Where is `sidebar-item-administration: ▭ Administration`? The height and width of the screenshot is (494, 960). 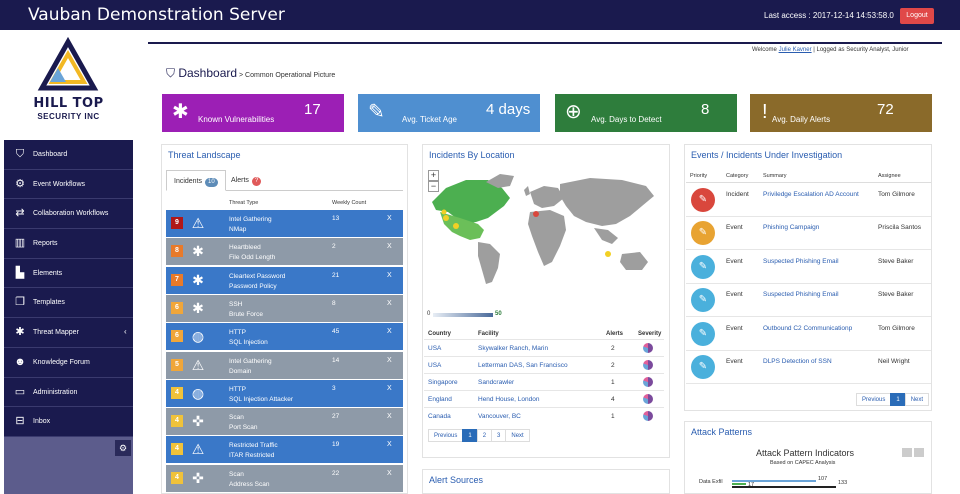
sidebar-item-administration: ▭ Administration is located at coordinates (68, 392).